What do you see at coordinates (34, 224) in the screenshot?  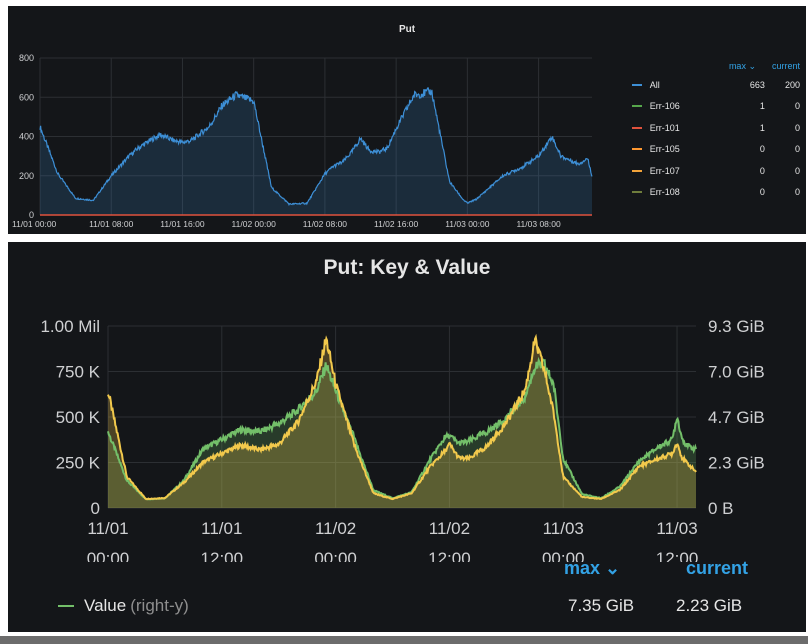 I see `x-tick-label: 11/01 00:00` at bounding box center [34, 224].